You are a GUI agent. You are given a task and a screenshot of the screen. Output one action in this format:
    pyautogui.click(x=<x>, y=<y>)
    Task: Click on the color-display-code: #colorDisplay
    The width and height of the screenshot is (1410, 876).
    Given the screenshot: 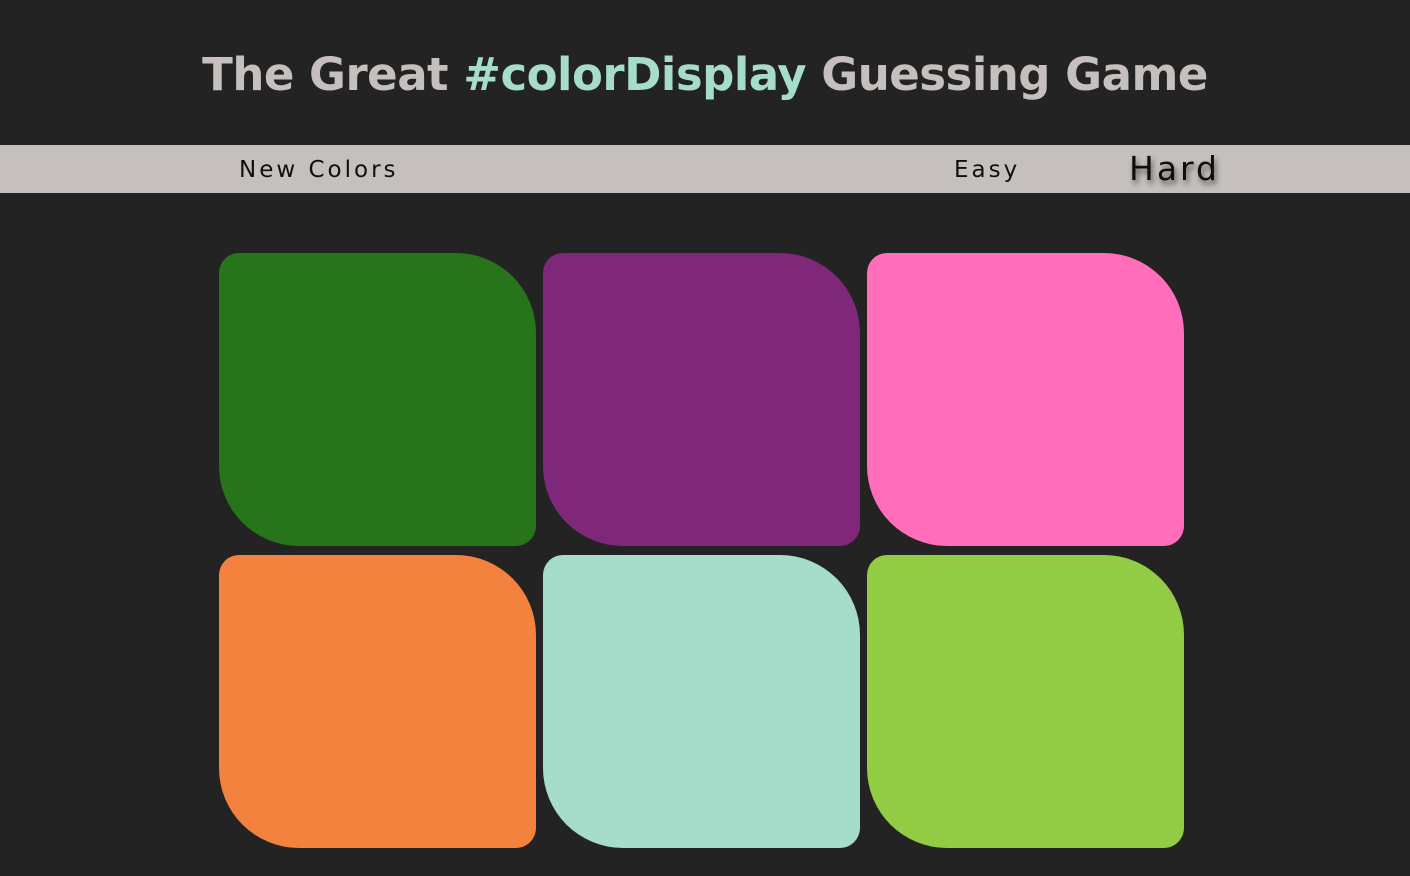 What is the action you would take?
    pyautogui.click(x=635, y=74)
    